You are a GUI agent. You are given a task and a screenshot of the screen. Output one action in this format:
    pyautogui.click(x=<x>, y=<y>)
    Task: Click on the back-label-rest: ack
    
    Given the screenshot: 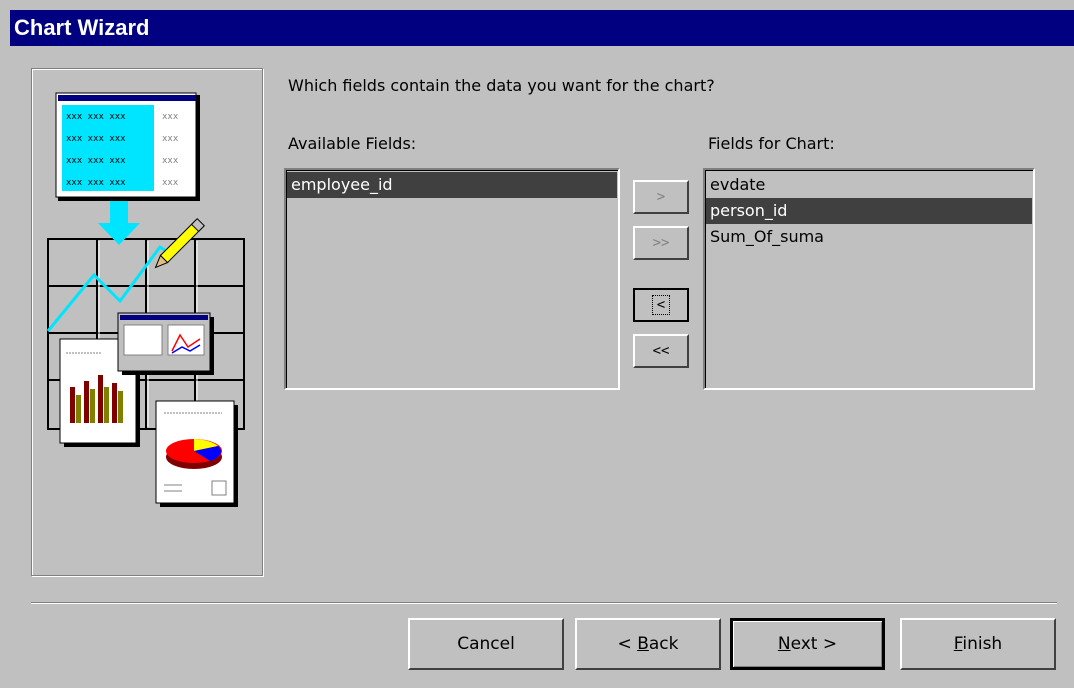 What is the action you would take?
    pyautogui.click(x=663, y=644)
    